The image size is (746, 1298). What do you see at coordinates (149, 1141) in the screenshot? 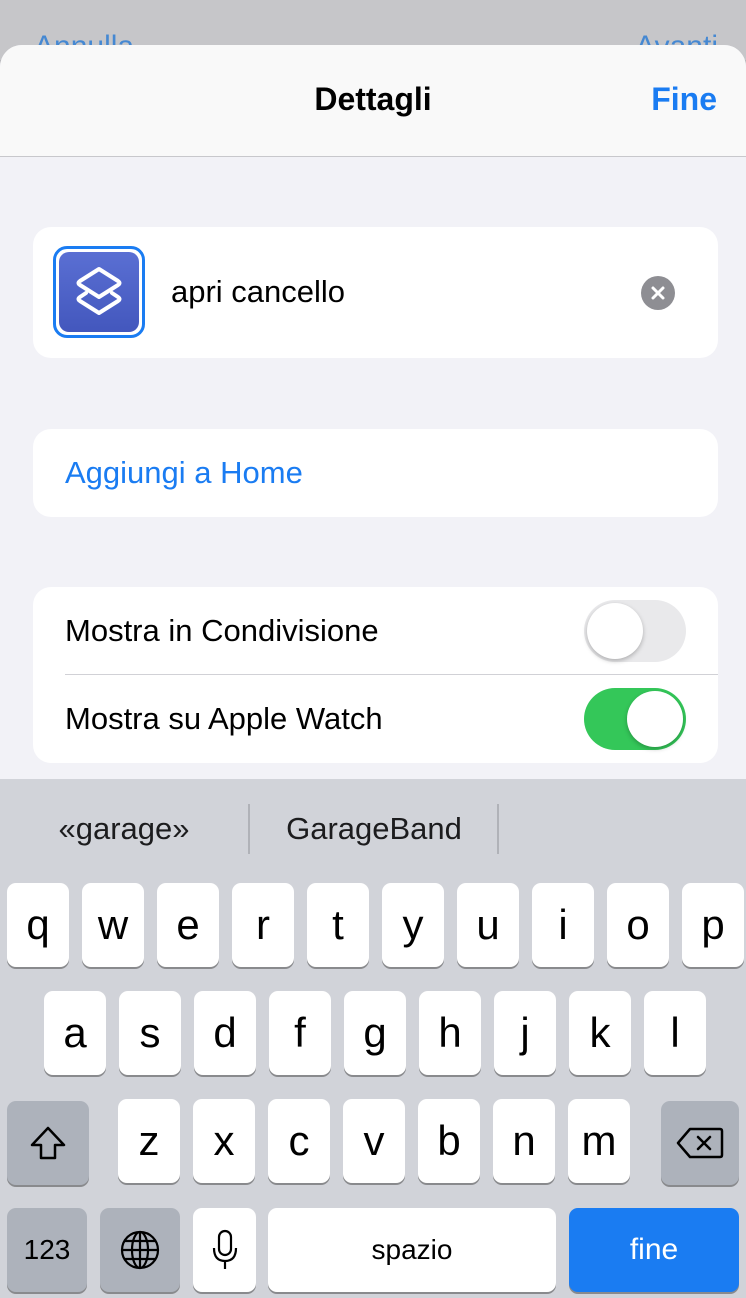
I see `key-z: z` at bounding box center [149, 1141].